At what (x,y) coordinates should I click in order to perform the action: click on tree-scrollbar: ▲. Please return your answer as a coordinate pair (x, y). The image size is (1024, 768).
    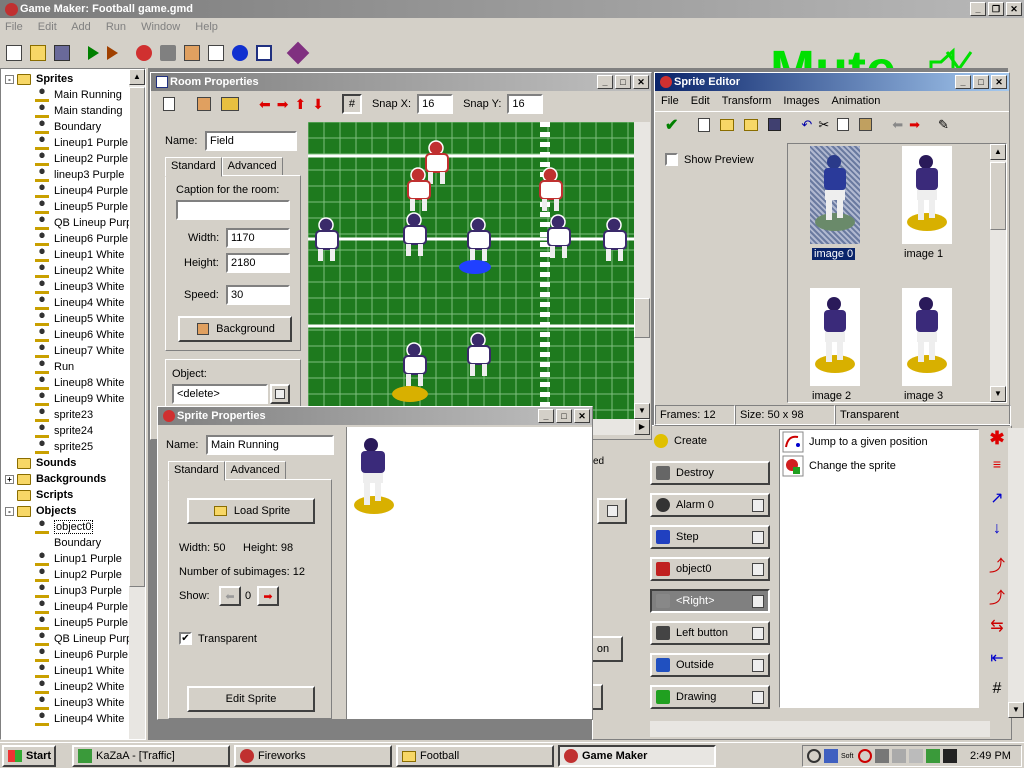
    Looking at the image, I should click on (137, 404).